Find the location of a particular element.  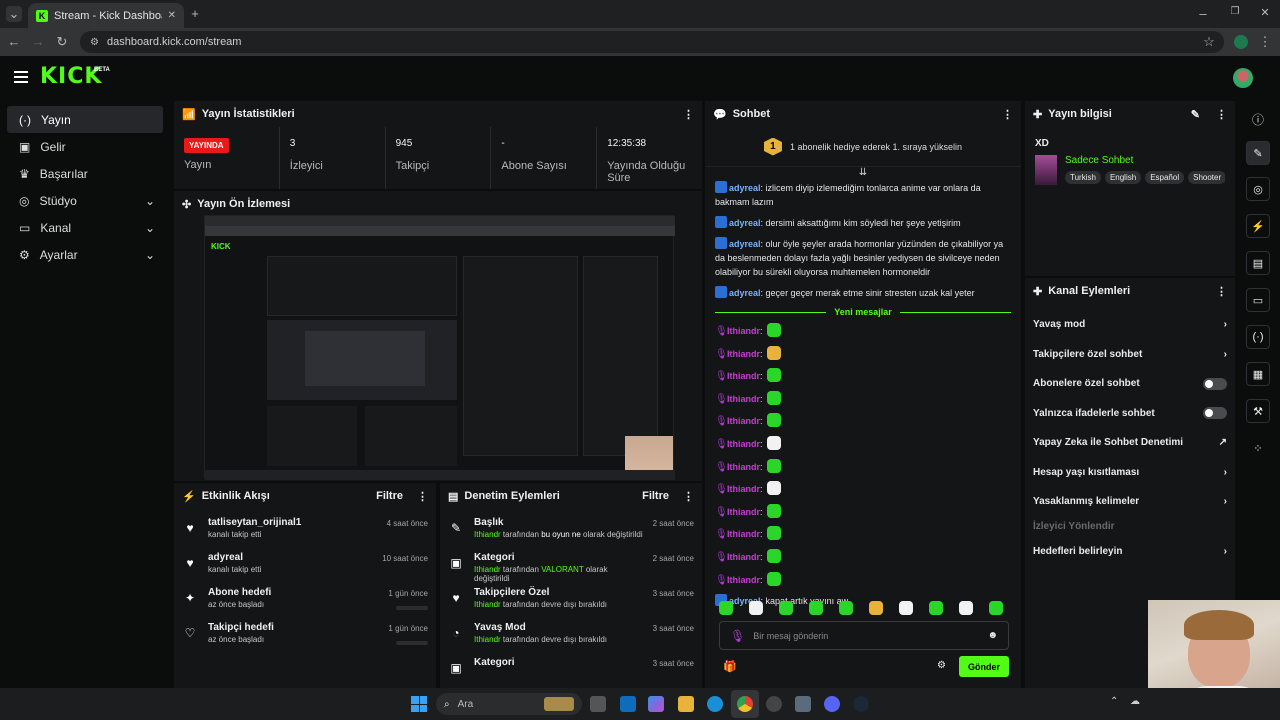

user-avatar is located at coordinates (1243, 78).